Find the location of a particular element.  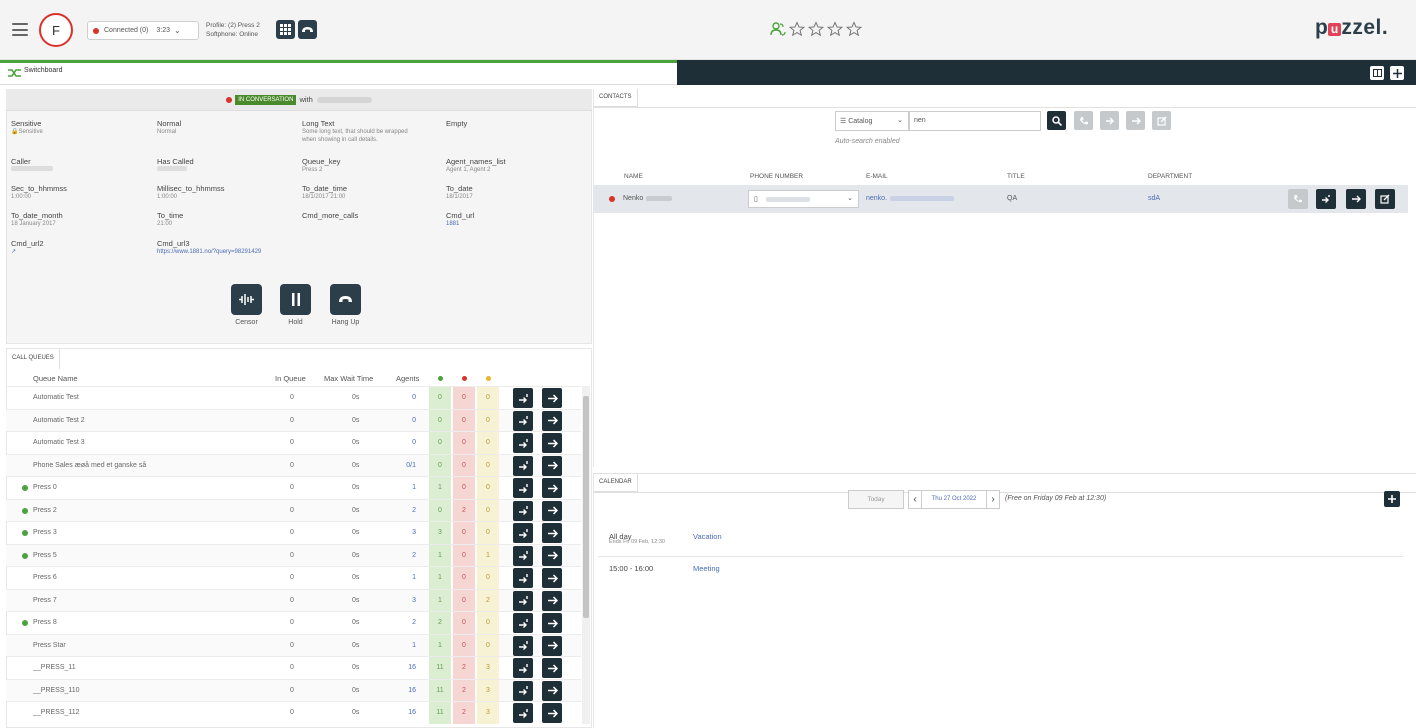

layout-button is located at coordinates (1377, 73).